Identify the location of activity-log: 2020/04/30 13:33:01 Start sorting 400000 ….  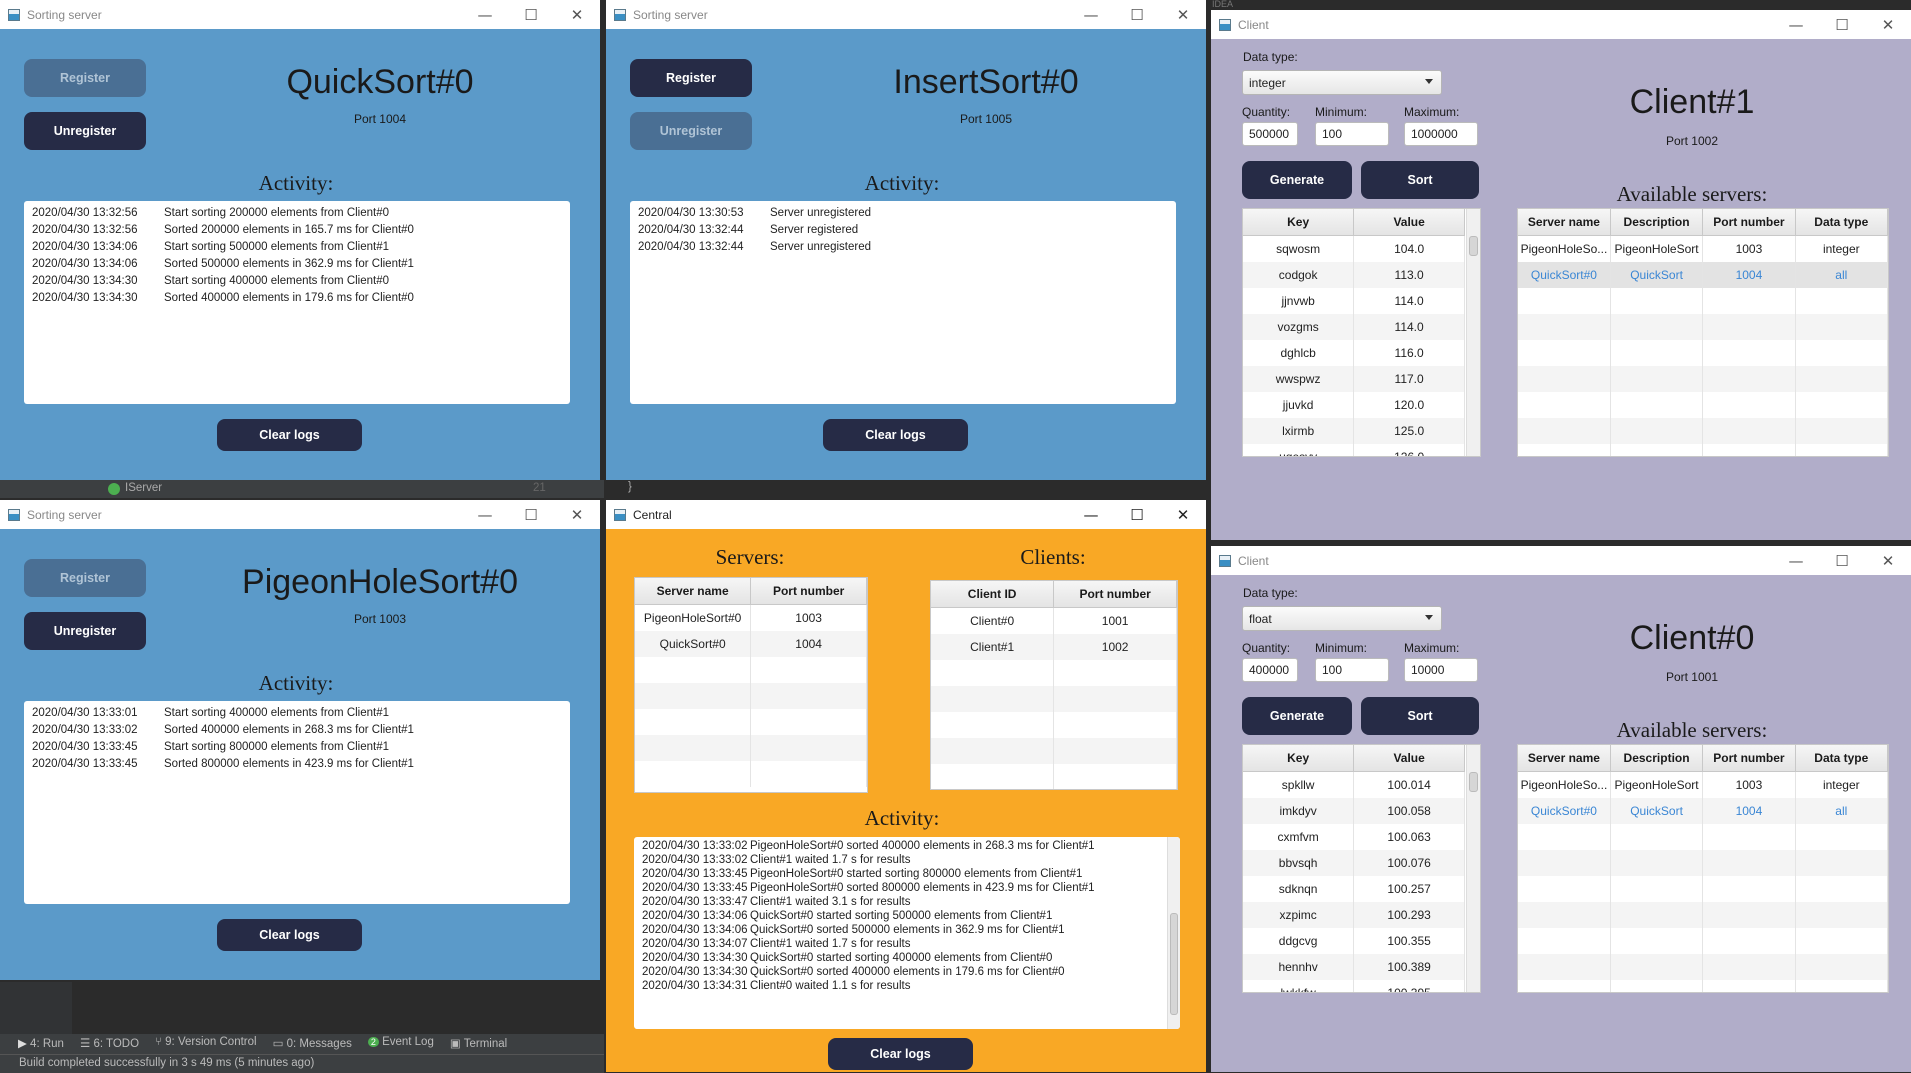
(297, 802).